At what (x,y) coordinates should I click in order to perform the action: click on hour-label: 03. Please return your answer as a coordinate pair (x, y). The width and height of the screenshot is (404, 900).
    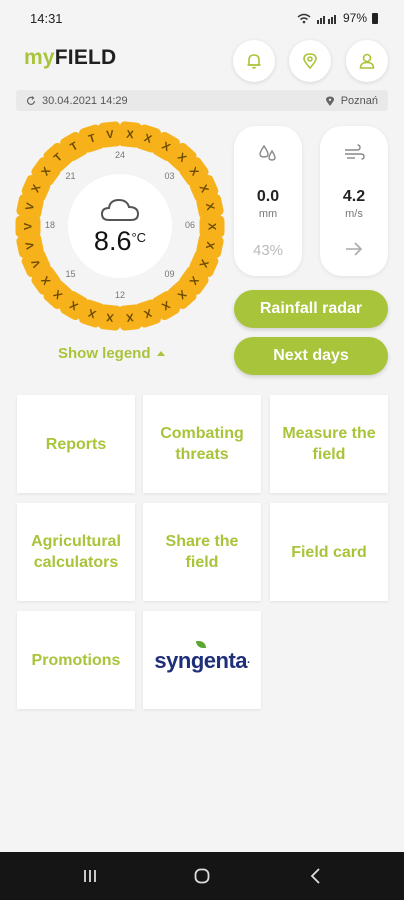
    Looking at the image, I should click on (169, 175).